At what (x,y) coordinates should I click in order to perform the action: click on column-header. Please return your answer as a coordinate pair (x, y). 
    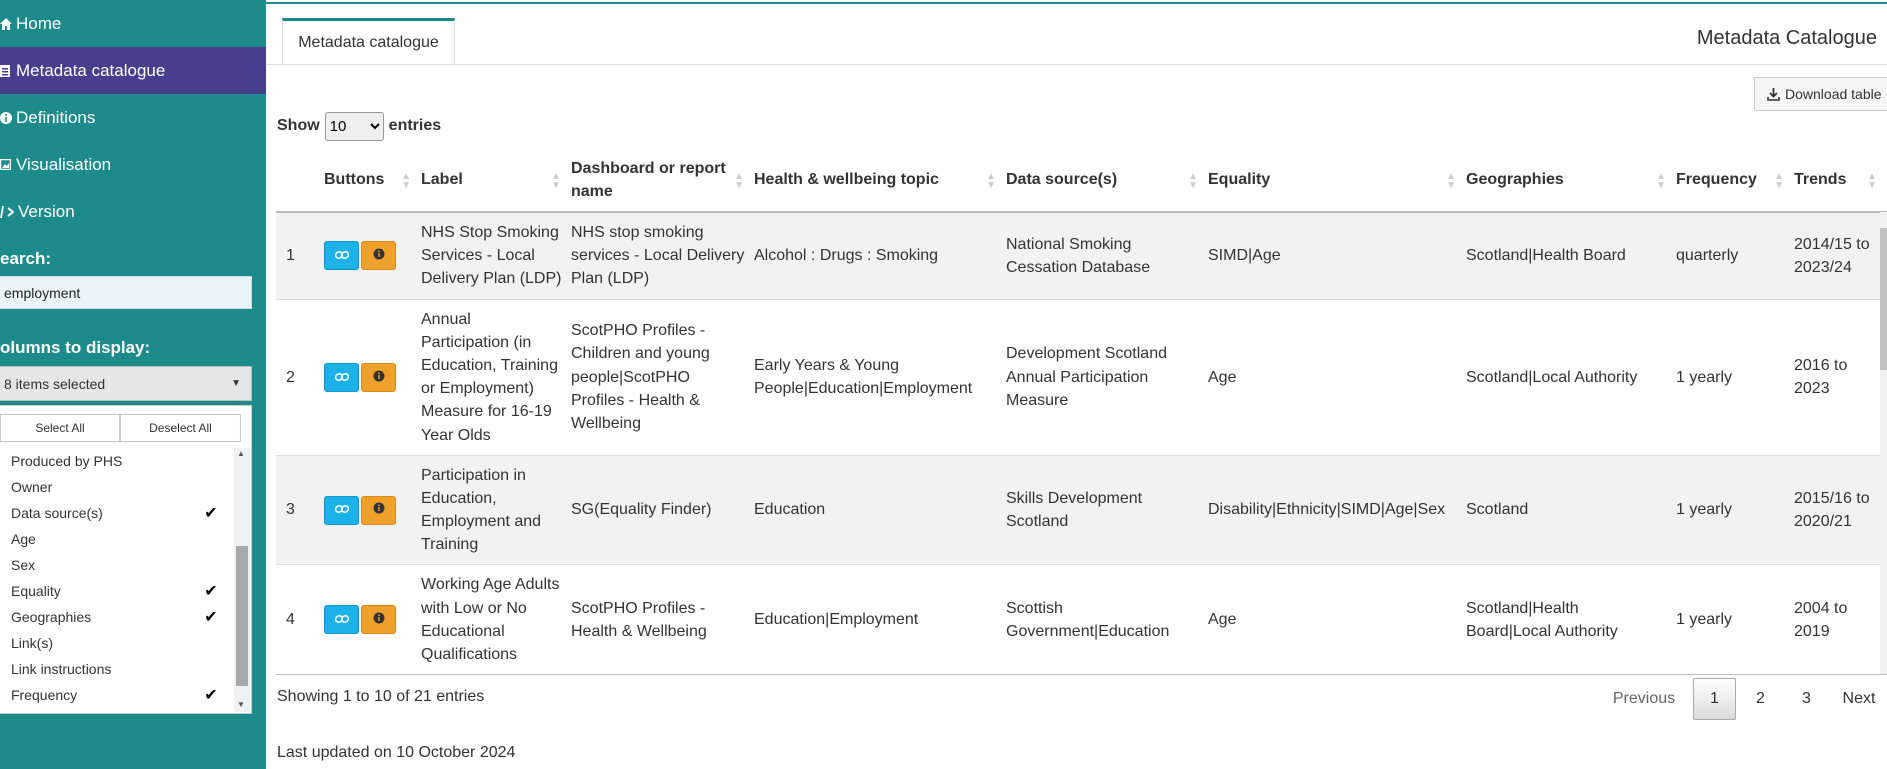
    Looking at the image, I should click on (300, 181).